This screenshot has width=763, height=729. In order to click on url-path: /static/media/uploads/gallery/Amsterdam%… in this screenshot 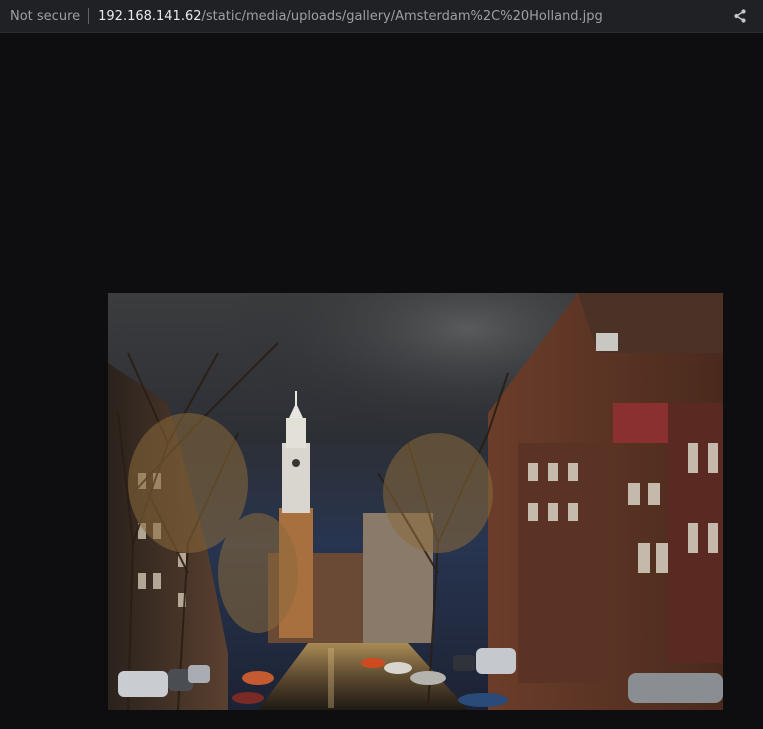, I will do `click(402, 16)`.